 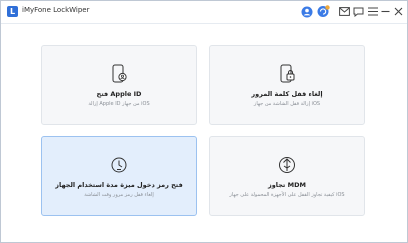 What do you see at coordinates (372, 11) in the screenshot?
I see `menu-icon` at bounding box center [372, 11].